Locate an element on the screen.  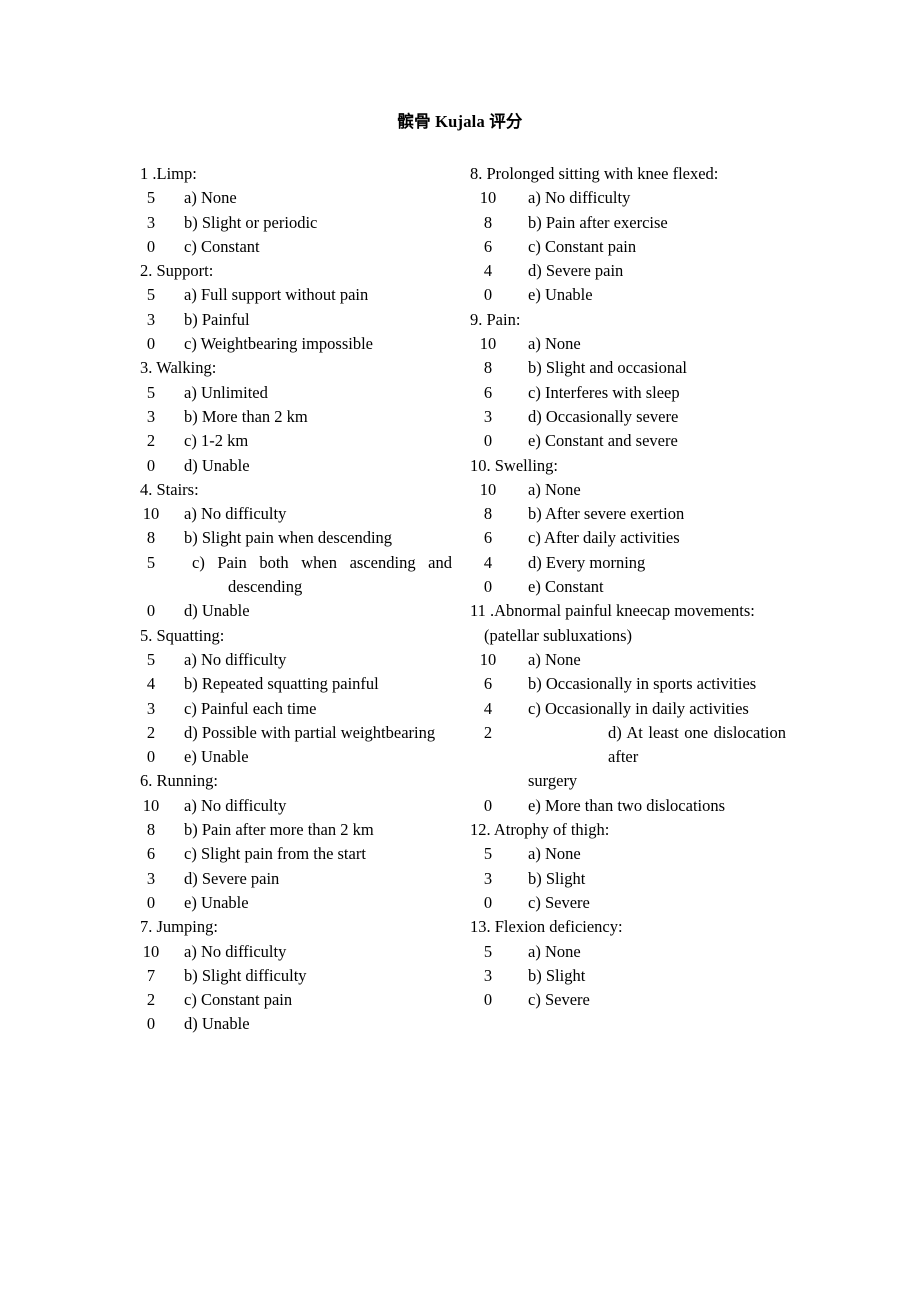
option-row: 8 b) Slight and occasional is located at coordinates (628, 368).